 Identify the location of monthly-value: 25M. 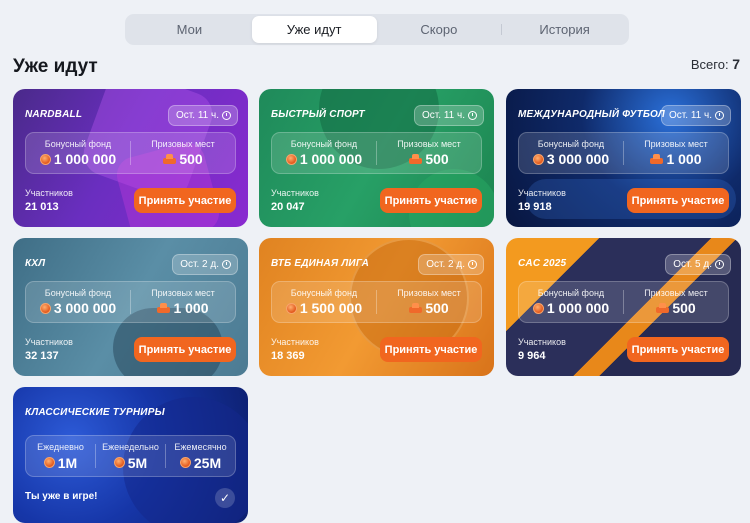
(207, 462).